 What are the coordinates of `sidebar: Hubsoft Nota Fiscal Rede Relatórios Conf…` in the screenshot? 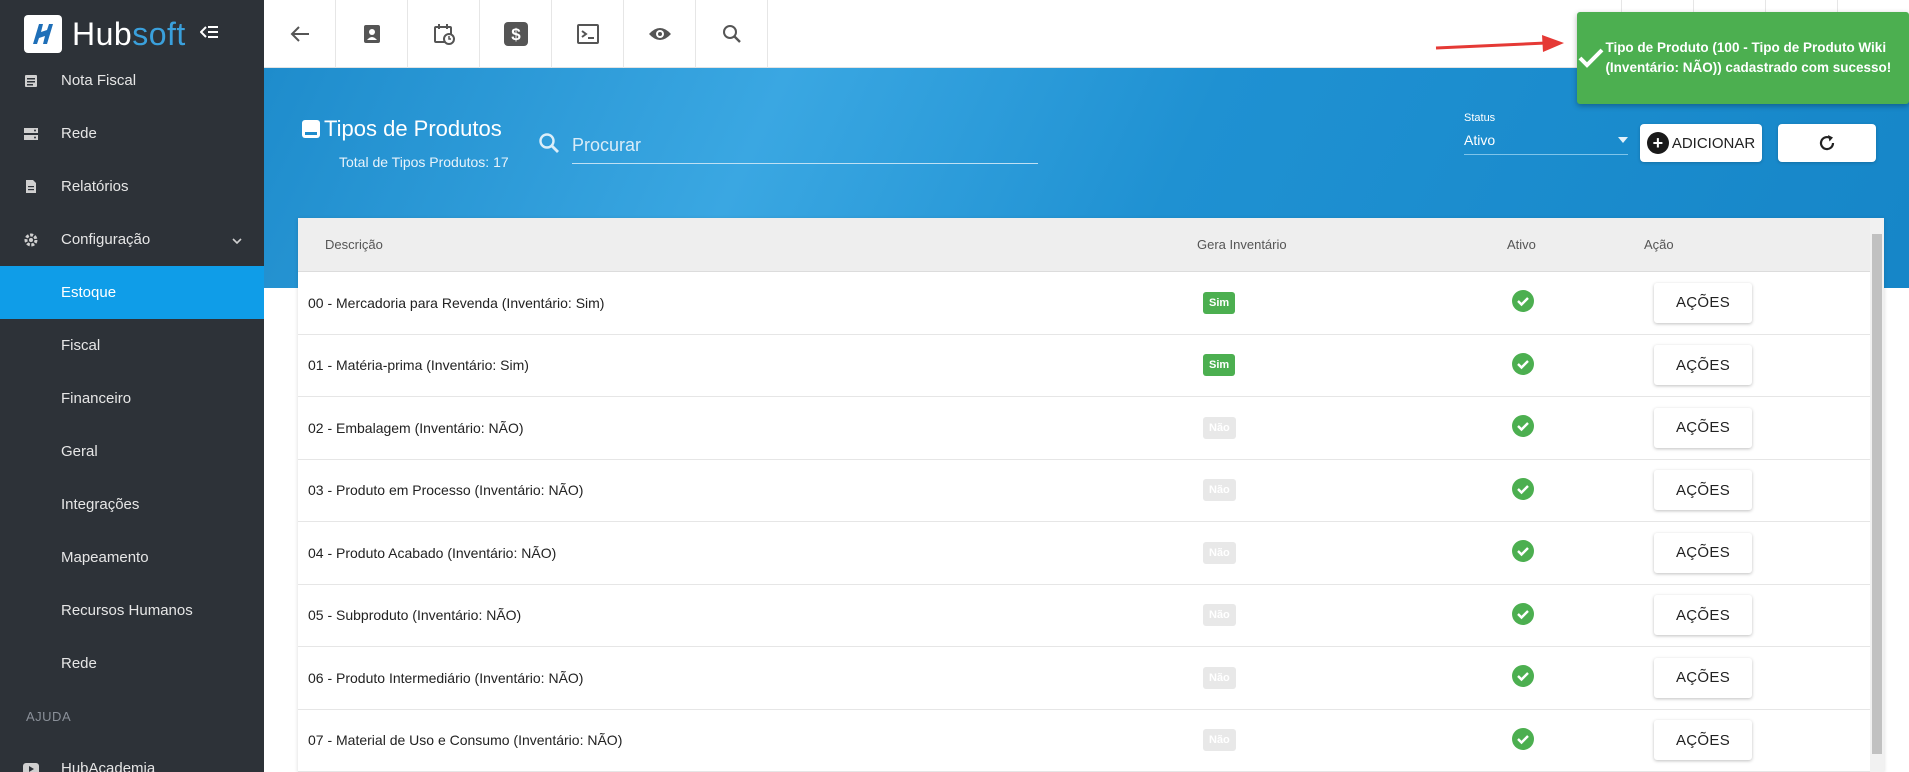 It's located at (132, 386).